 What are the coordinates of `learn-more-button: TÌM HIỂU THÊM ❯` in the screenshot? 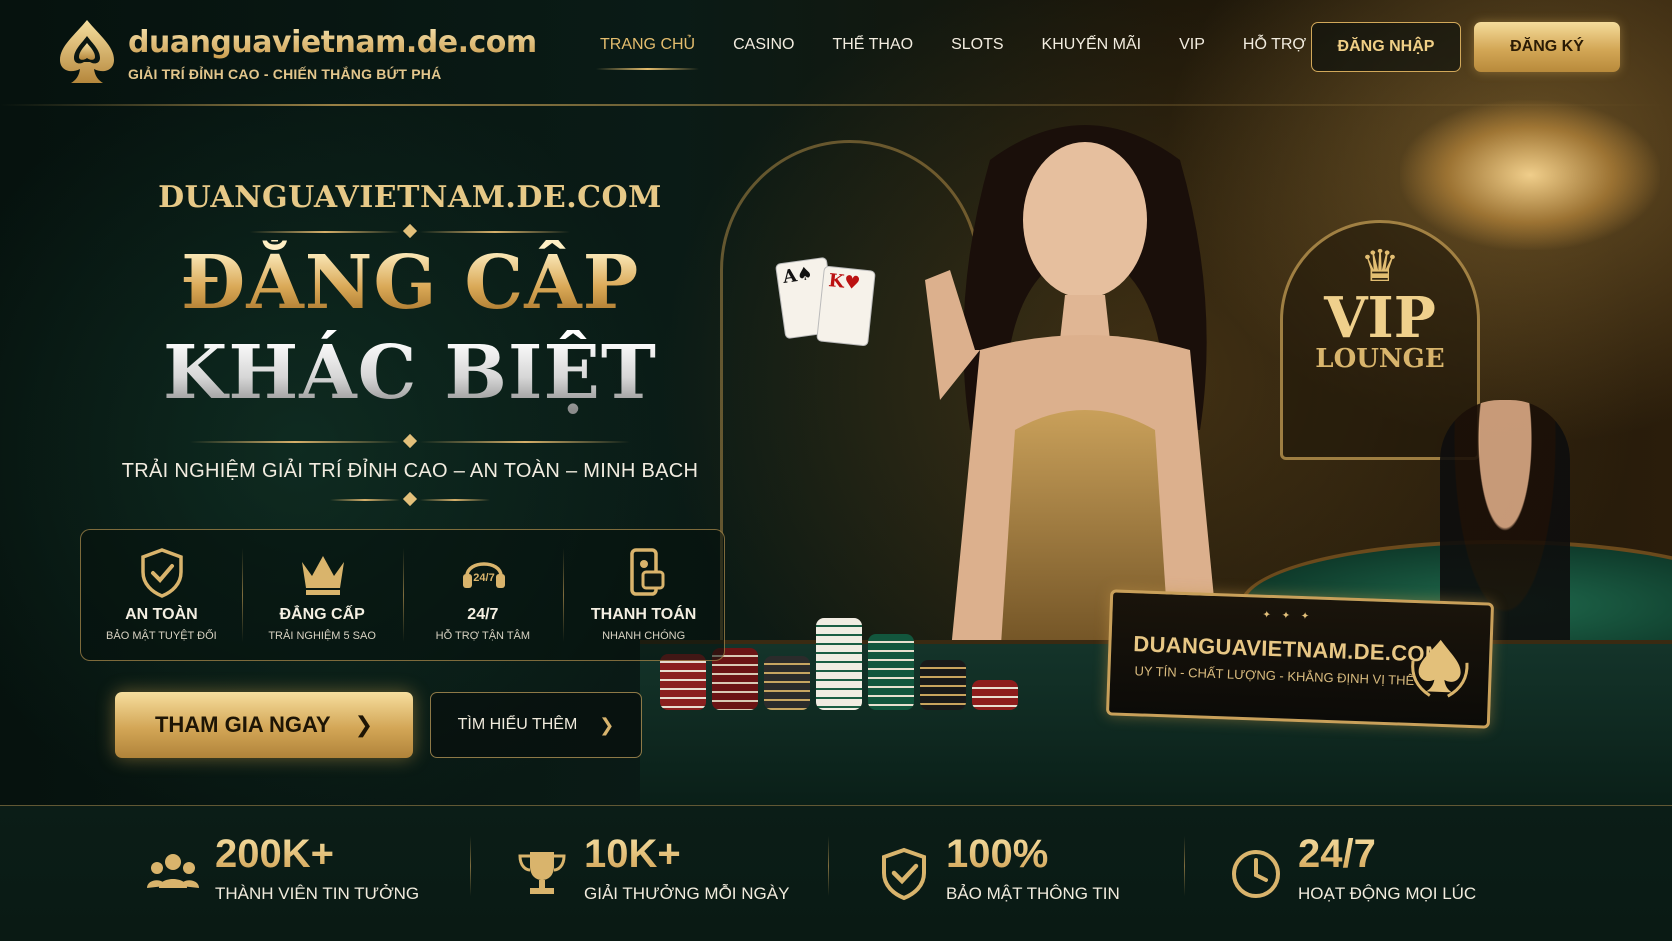 It's located at (536, 725).